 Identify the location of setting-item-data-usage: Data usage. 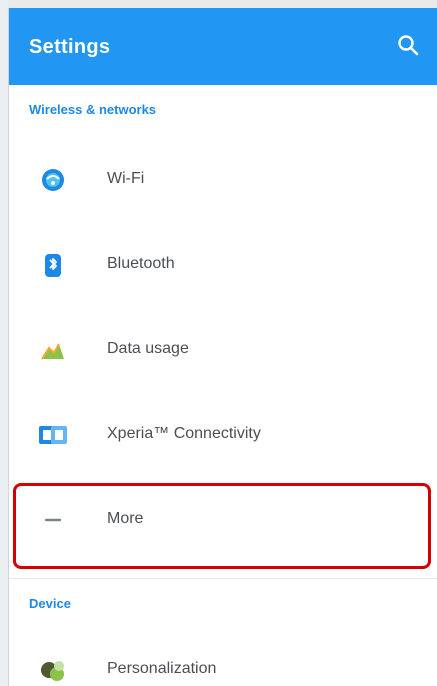
(223, 350).